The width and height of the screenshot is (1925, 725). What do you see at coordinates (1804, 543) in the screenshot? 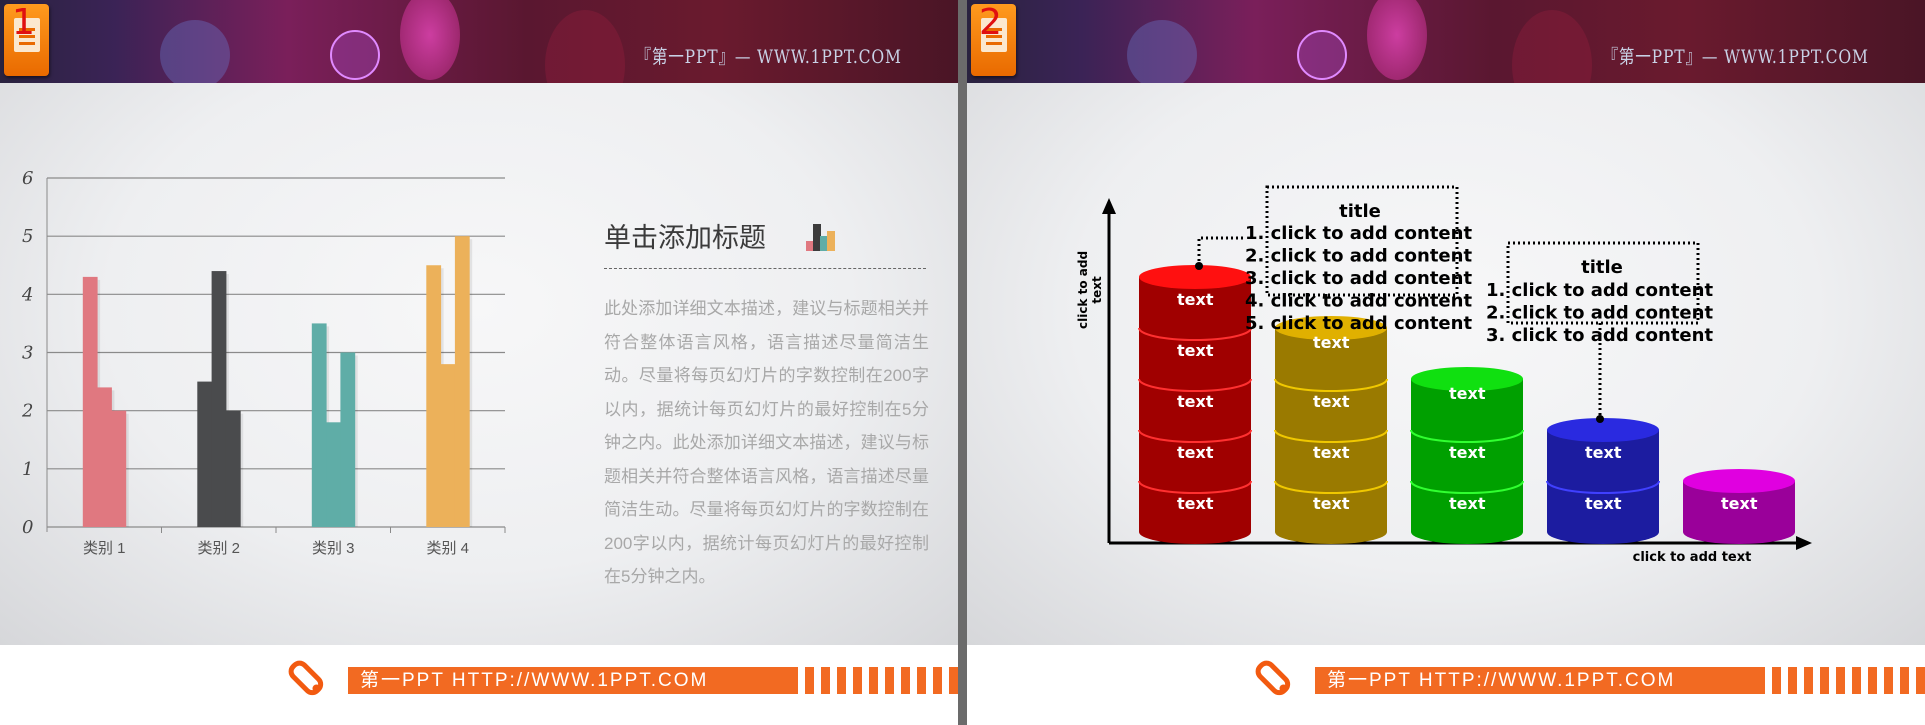
I see `x-axis-arrow` at bounding box center [1804, 543].